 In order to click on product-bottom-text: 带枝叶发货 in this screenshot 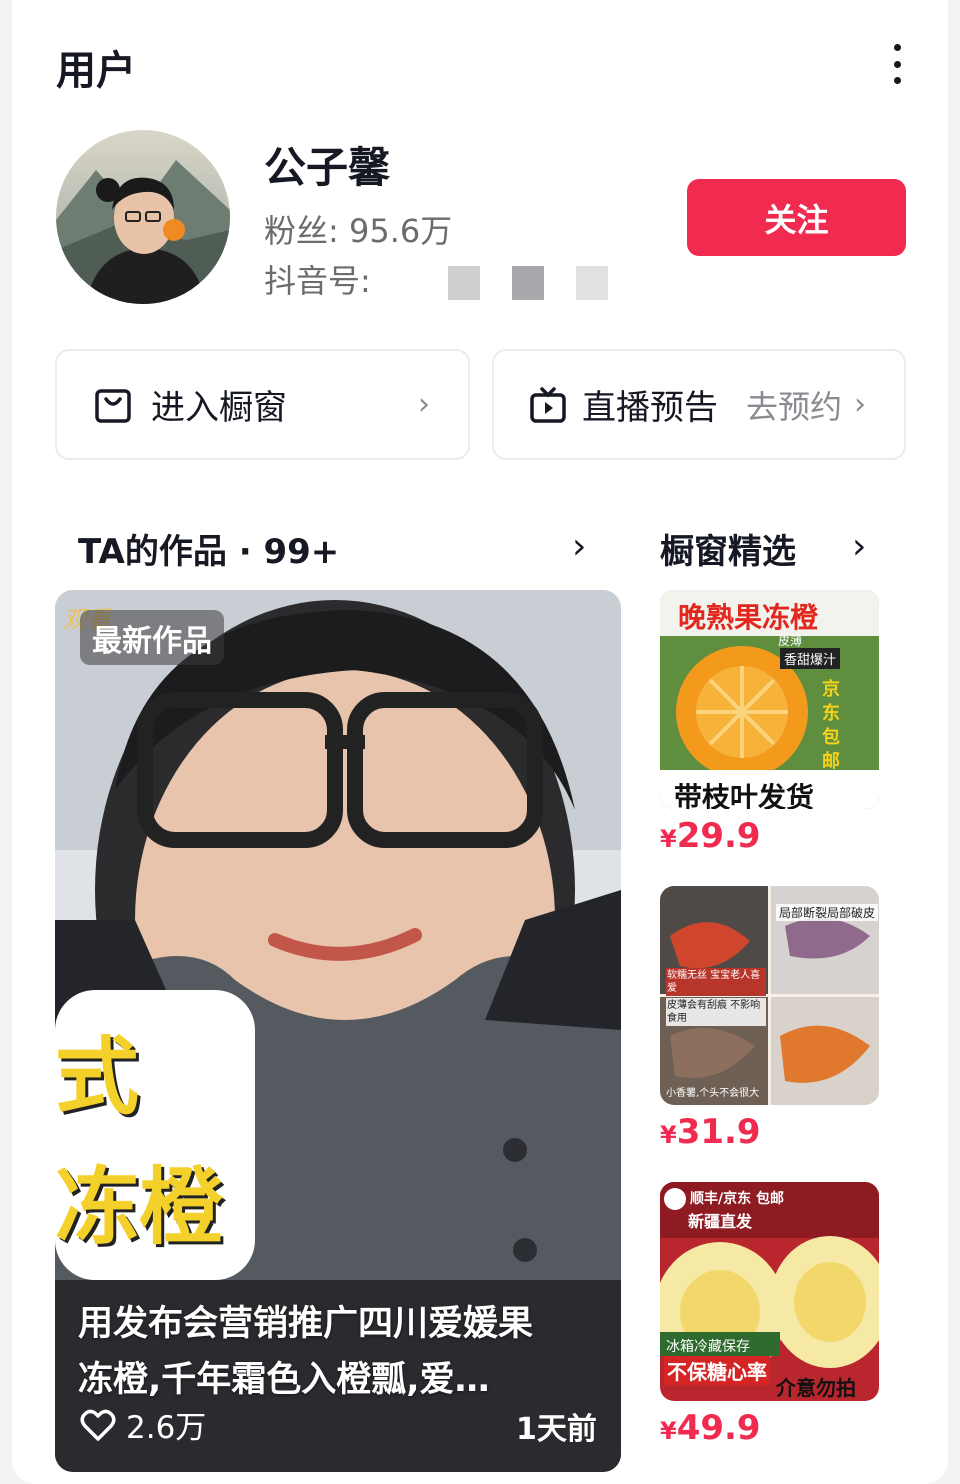, I will do `click(744, 795)`.